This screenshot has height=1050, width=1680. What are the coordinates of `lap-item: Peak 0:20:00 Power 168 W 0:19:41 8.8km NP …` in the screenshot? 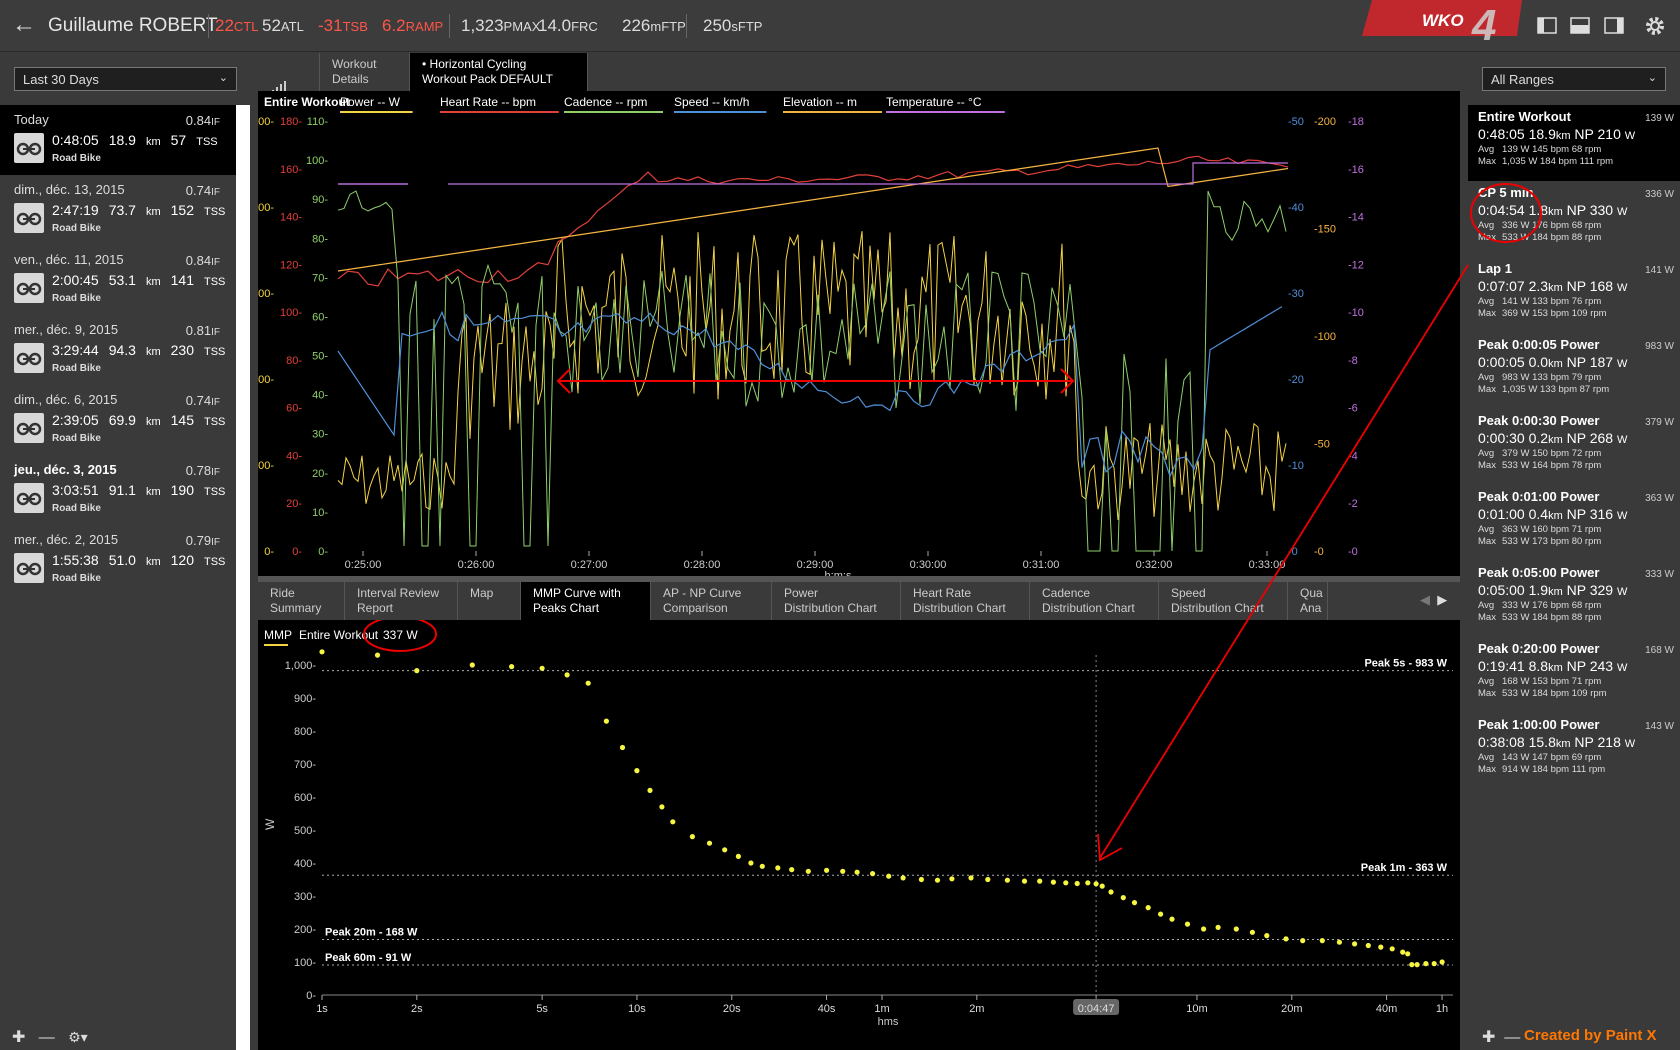 It's located at (1574, 675).